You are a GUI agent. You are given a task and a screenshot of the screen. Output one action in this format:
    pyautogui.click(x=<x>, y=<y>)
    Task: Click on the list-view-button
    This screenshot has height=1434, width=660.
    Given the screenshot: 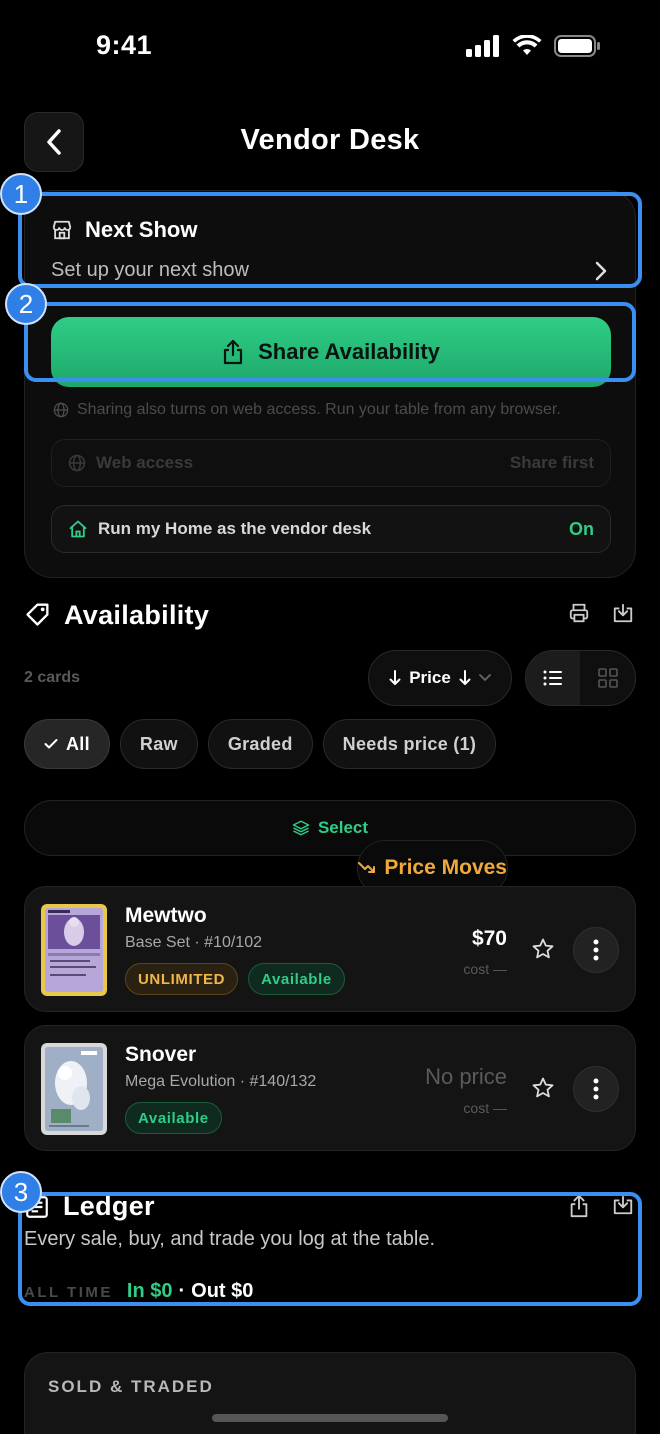 What is the action you would take?
    pyautogui.click(x=553, y=678)
    